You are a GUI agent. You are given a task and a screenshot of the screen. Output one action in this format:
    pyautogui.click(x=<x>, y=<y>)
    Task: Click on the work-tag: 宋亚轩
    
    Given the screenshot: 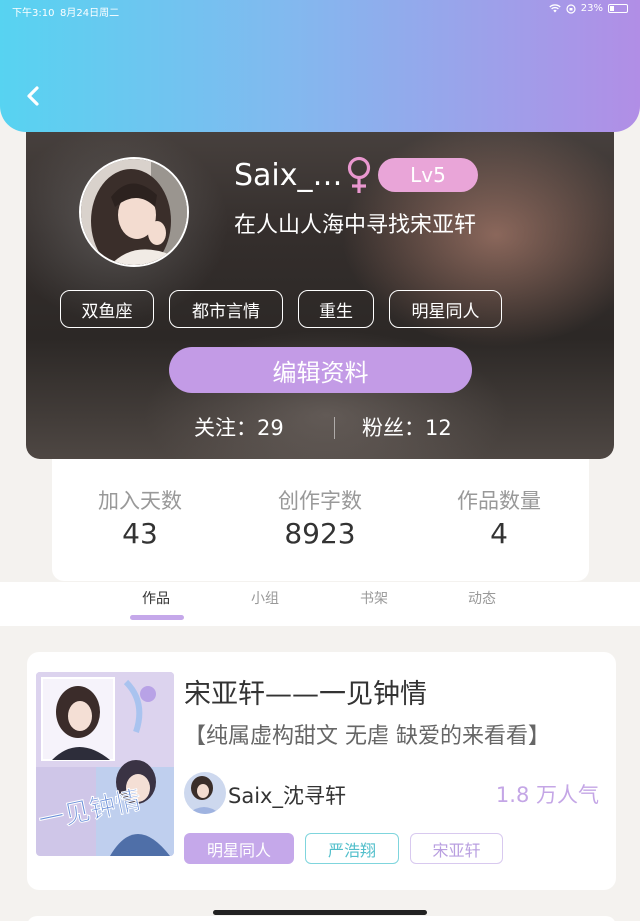 What is the action you would take?
    pyautogui.click(x=456, y=848)
    